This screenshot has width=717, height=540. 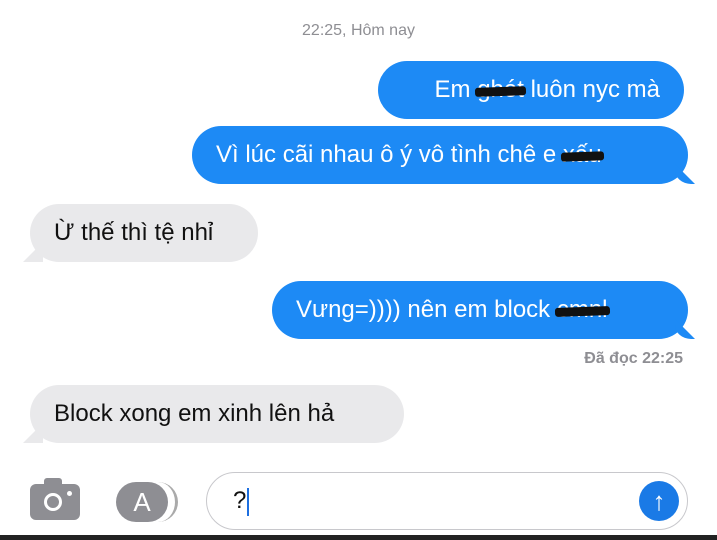 I want to click on censored-word: xấu, so click(x=582, y=155).